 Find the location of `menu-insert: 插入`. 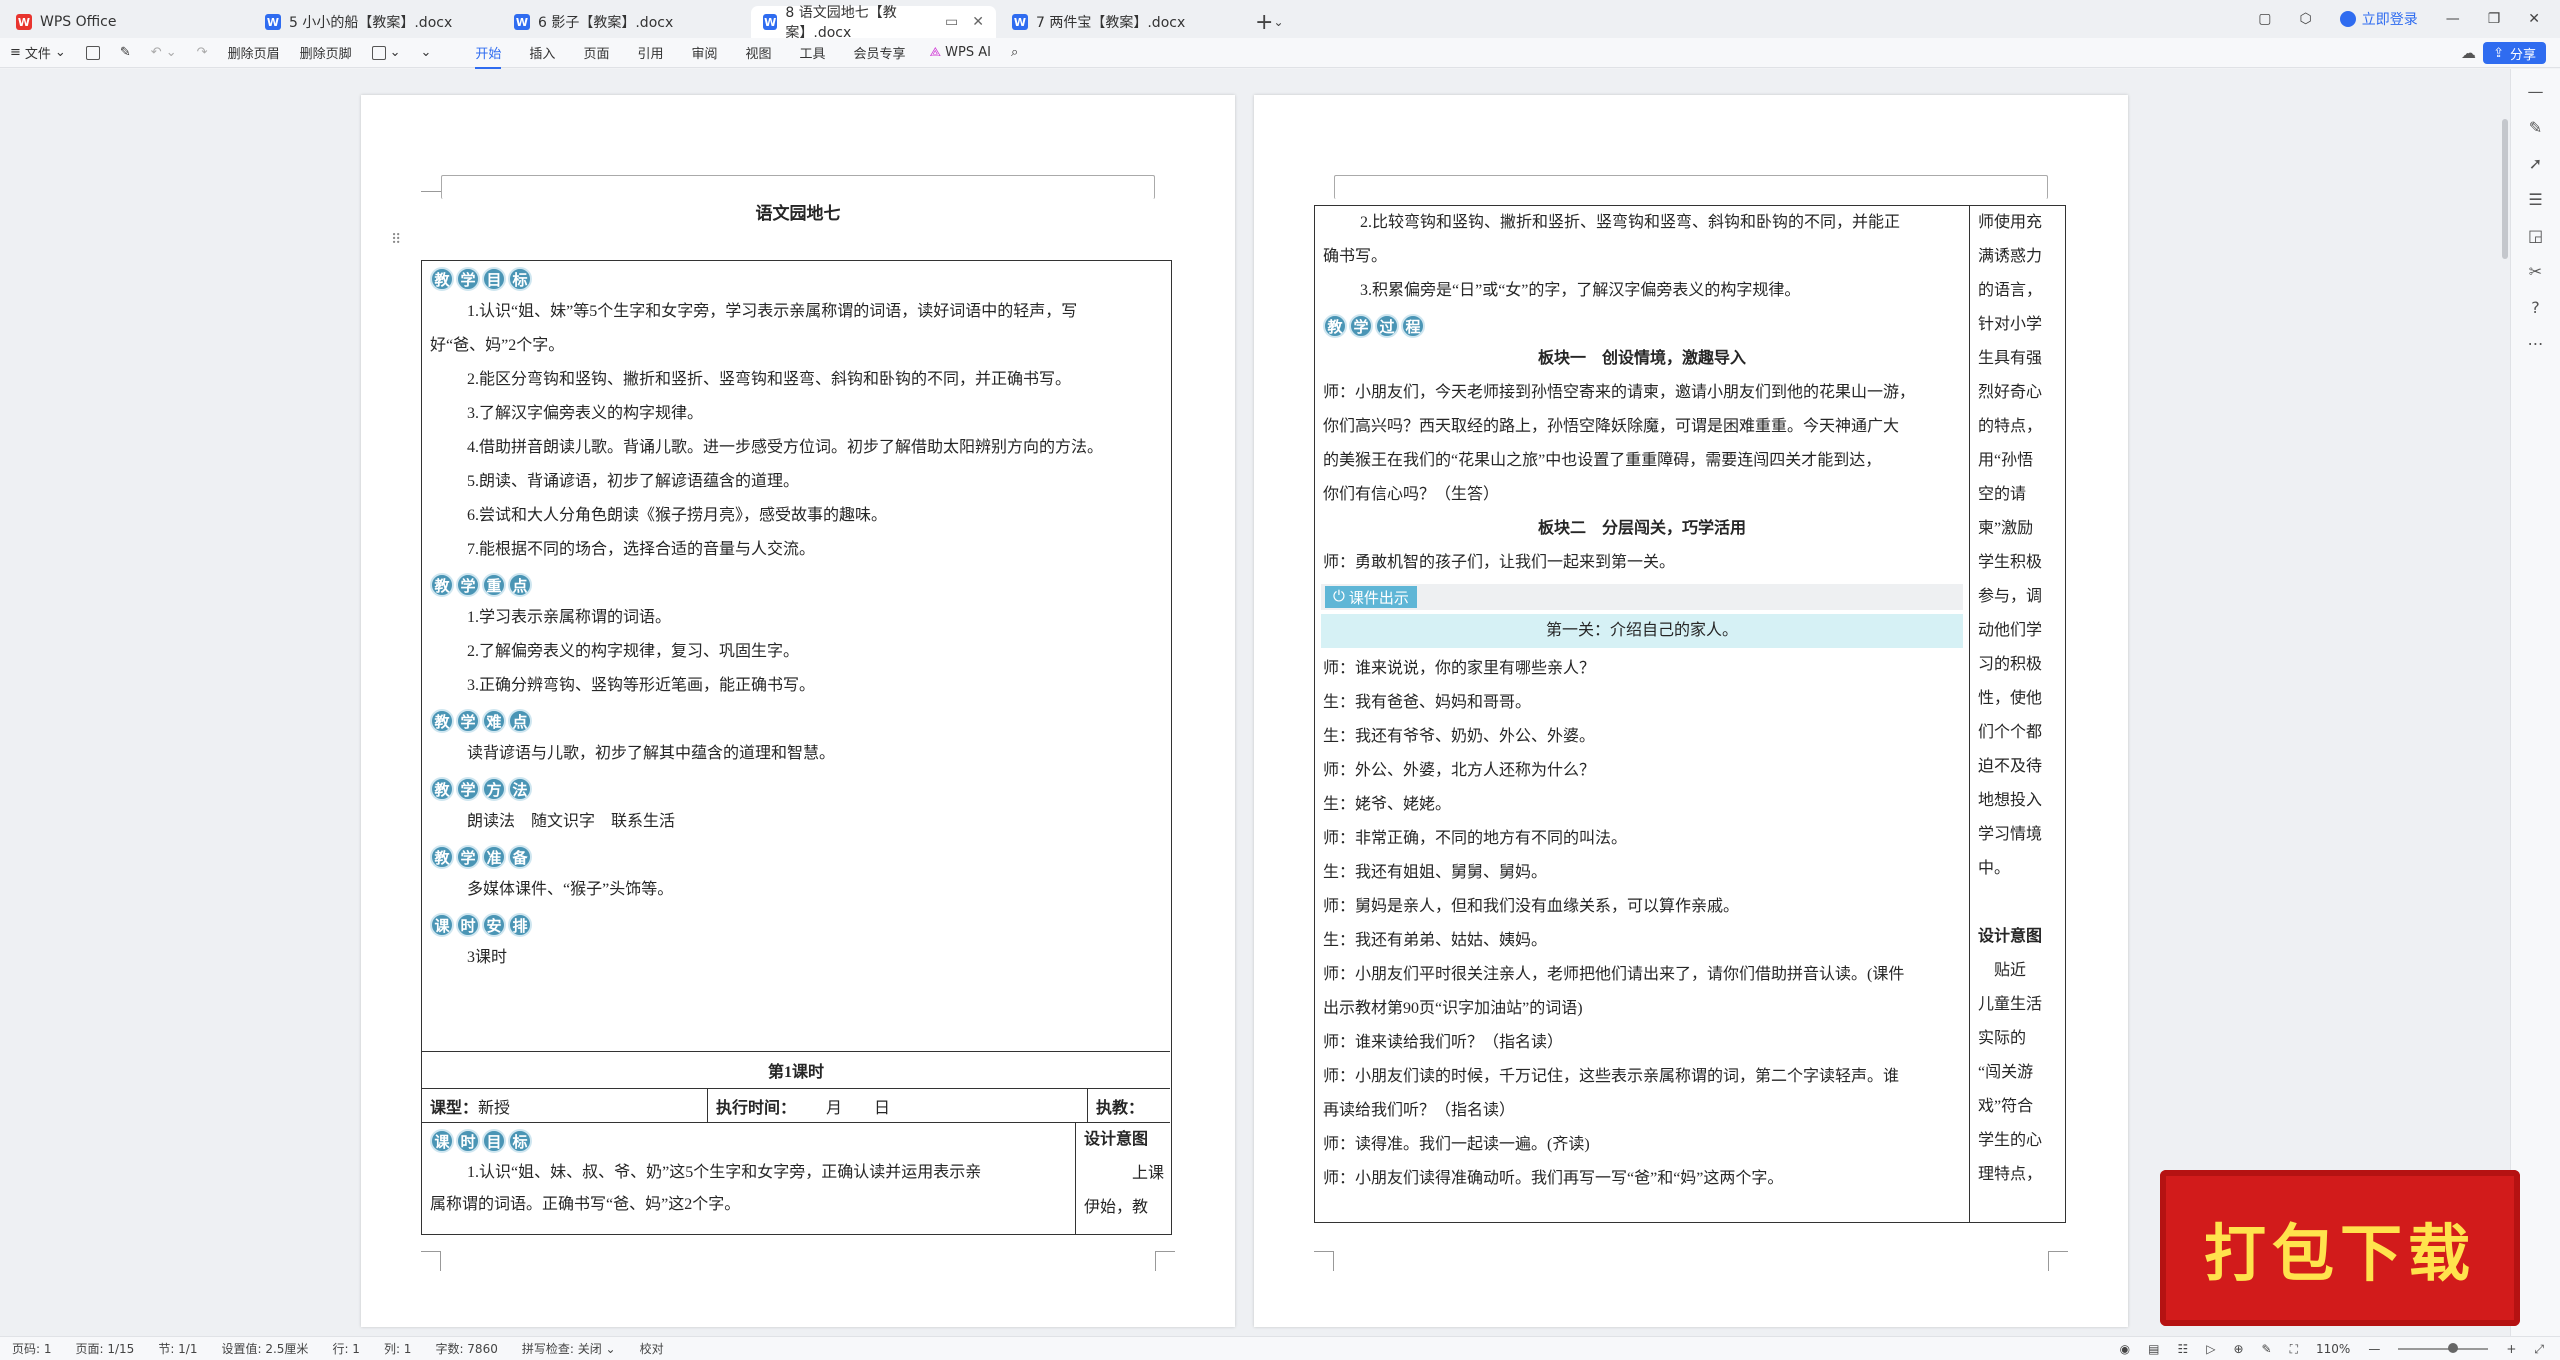

menu-insert: 插入 is located at coordinates (542, 52).